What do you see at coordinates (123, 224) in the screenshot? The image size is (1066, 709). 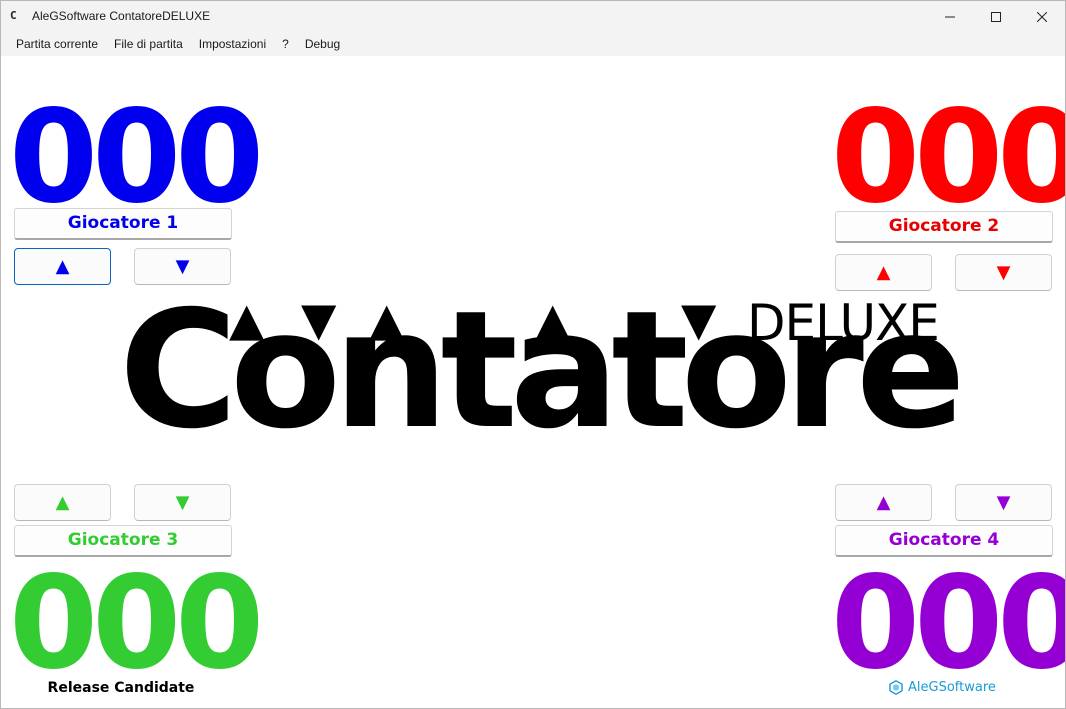 I see `player1-name-field: Giocatore 1` at bounding box center [123, 224].